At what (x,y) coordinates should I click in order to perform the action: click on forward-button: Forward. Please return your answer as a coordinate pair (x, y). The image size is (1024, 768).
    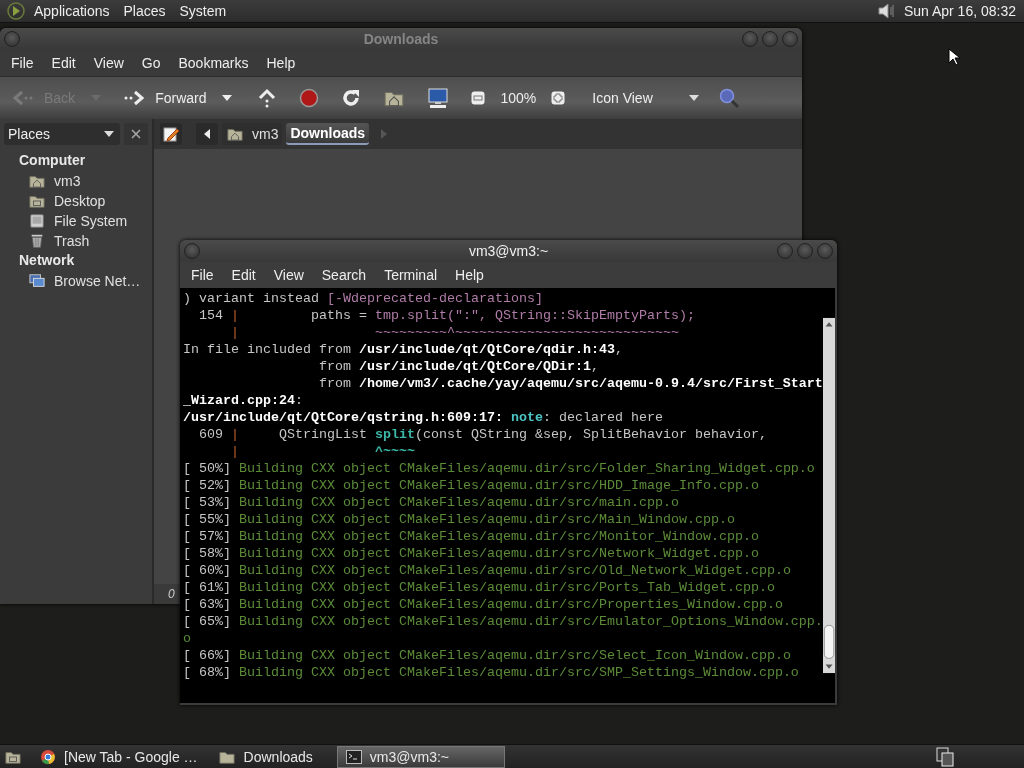
    Looking at the image, I should click on (165, 98).